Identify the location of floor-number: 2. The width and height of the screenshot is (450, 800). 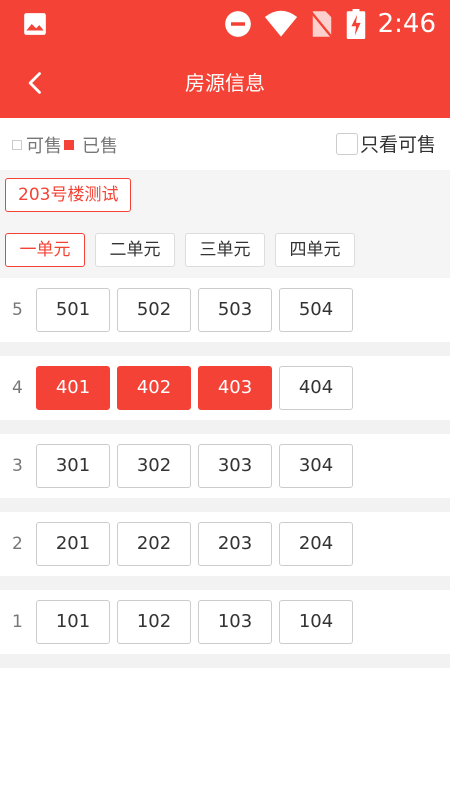
(17, 544).